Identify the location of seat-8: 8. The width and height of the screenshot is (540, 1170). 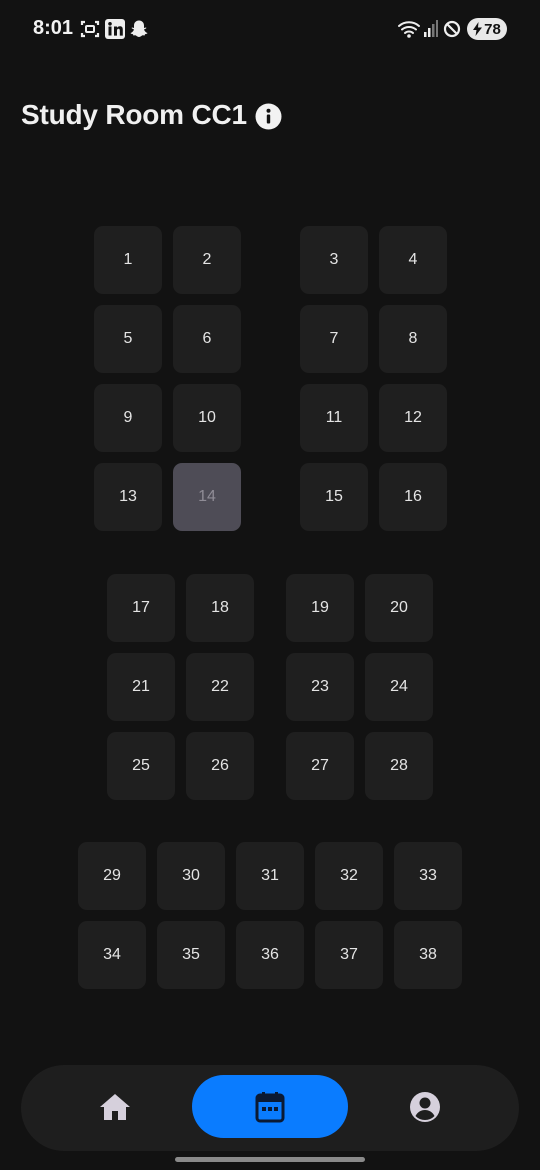
(413, 339).